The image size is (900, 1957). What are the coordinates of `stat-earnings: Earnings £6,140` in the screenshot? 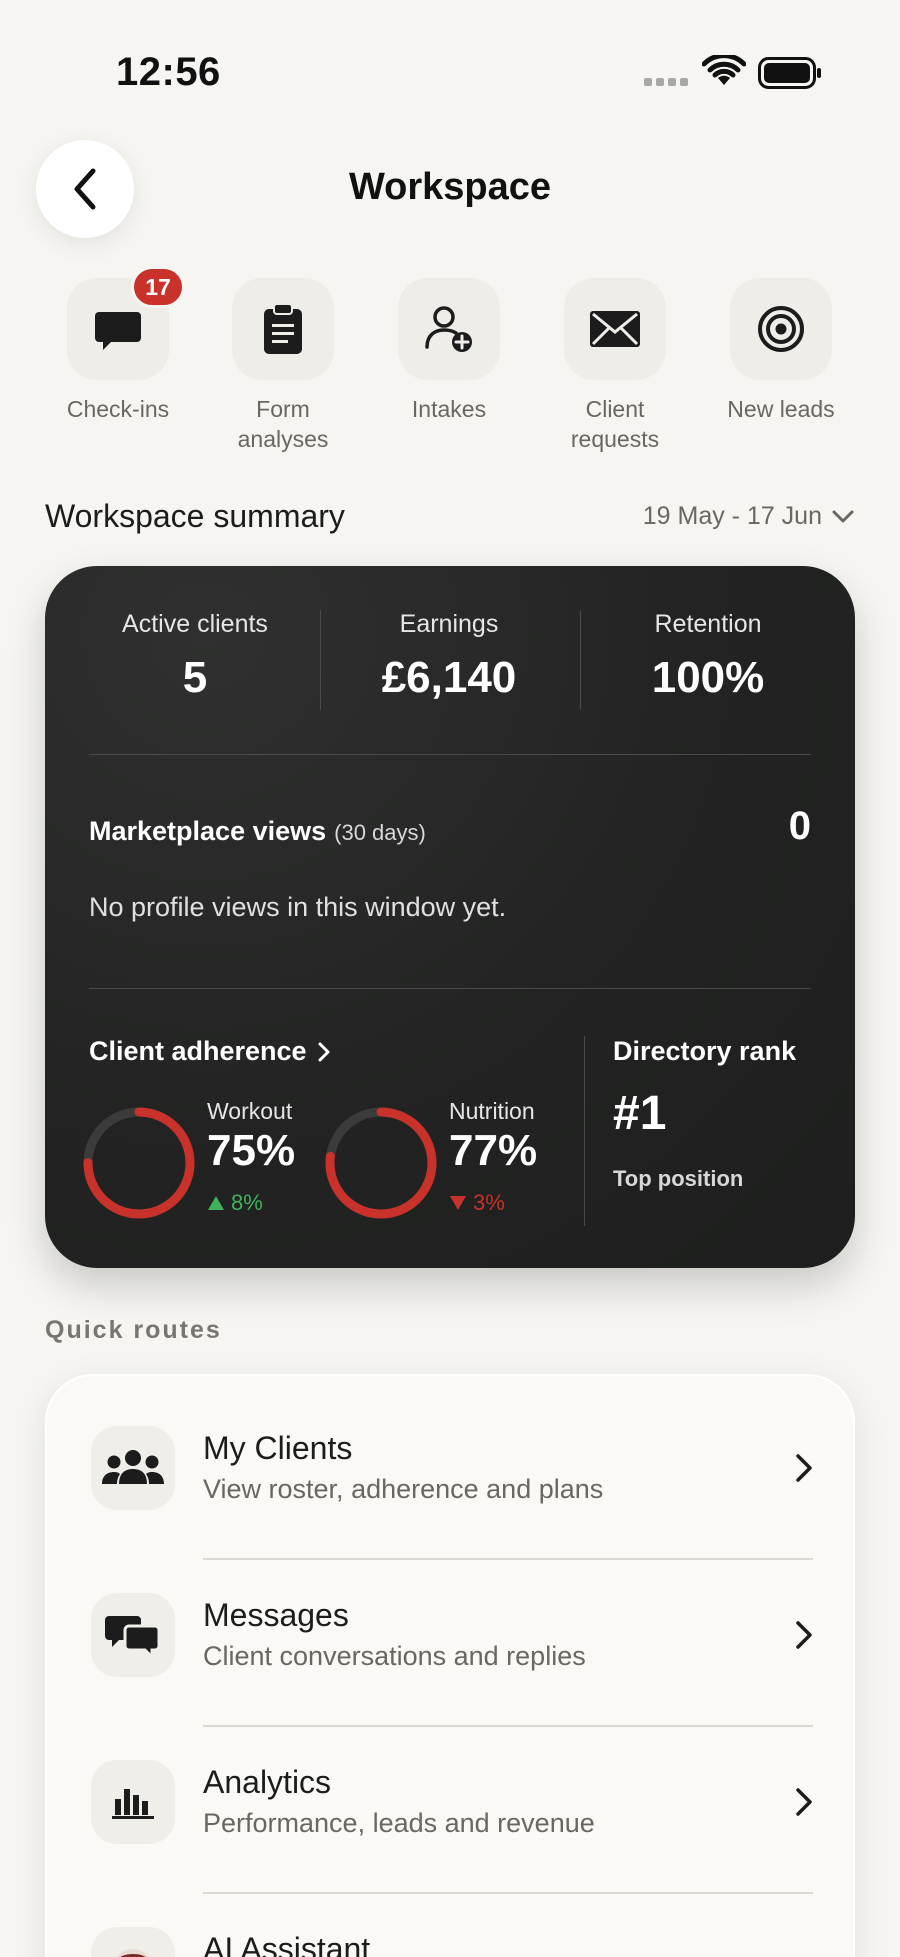 It's located at (449, 656).